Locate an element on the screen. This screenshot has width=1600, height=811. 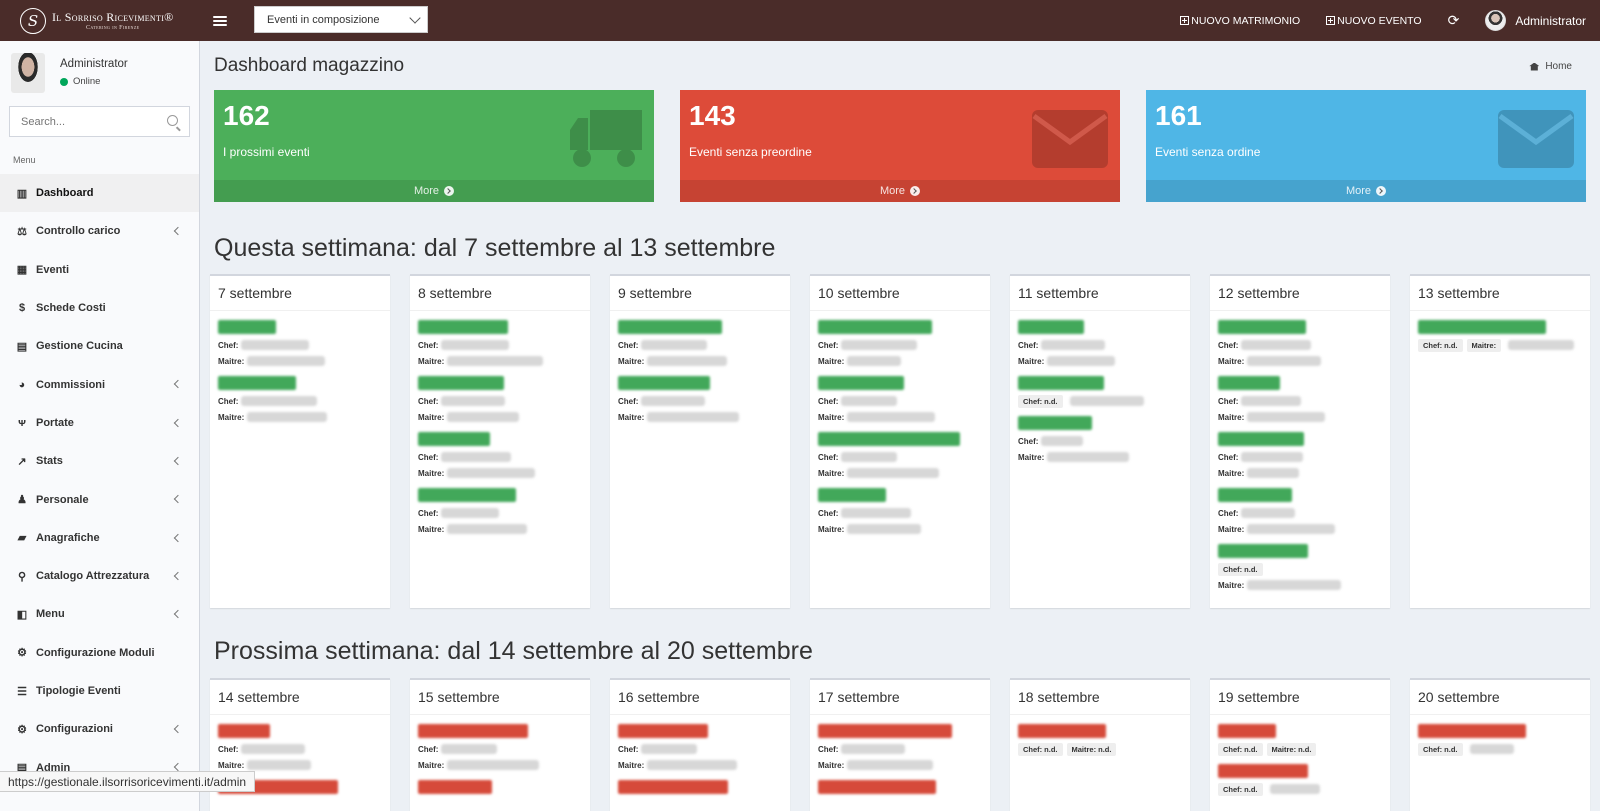
sidebar-item-menu: ◧ Menu is located at coordinates (99, 614).